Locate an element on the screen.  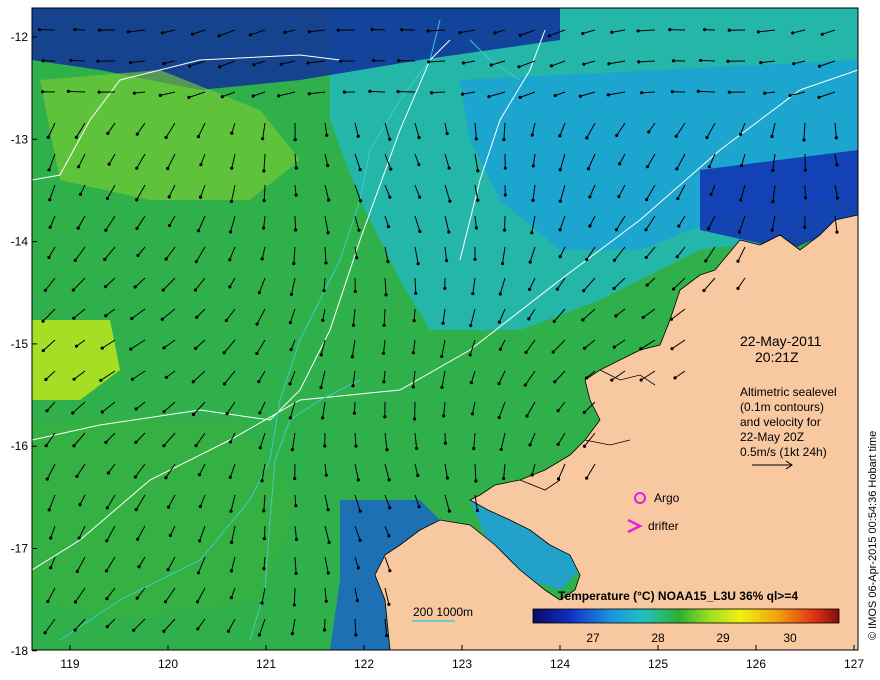
y-tick-label: -17 is located at coordinates (20, 549).